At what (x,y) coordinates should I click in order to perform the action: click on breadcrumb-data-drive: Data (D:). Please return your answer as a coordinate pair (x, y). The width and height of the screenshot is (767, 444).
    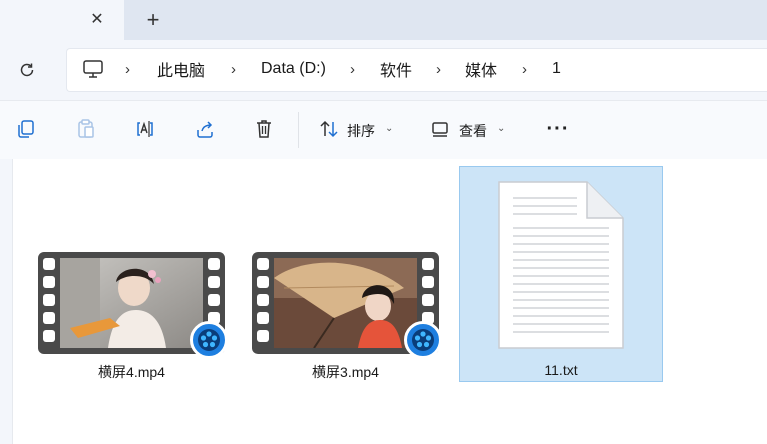
    Looking at the image, I should click on (293, 69).